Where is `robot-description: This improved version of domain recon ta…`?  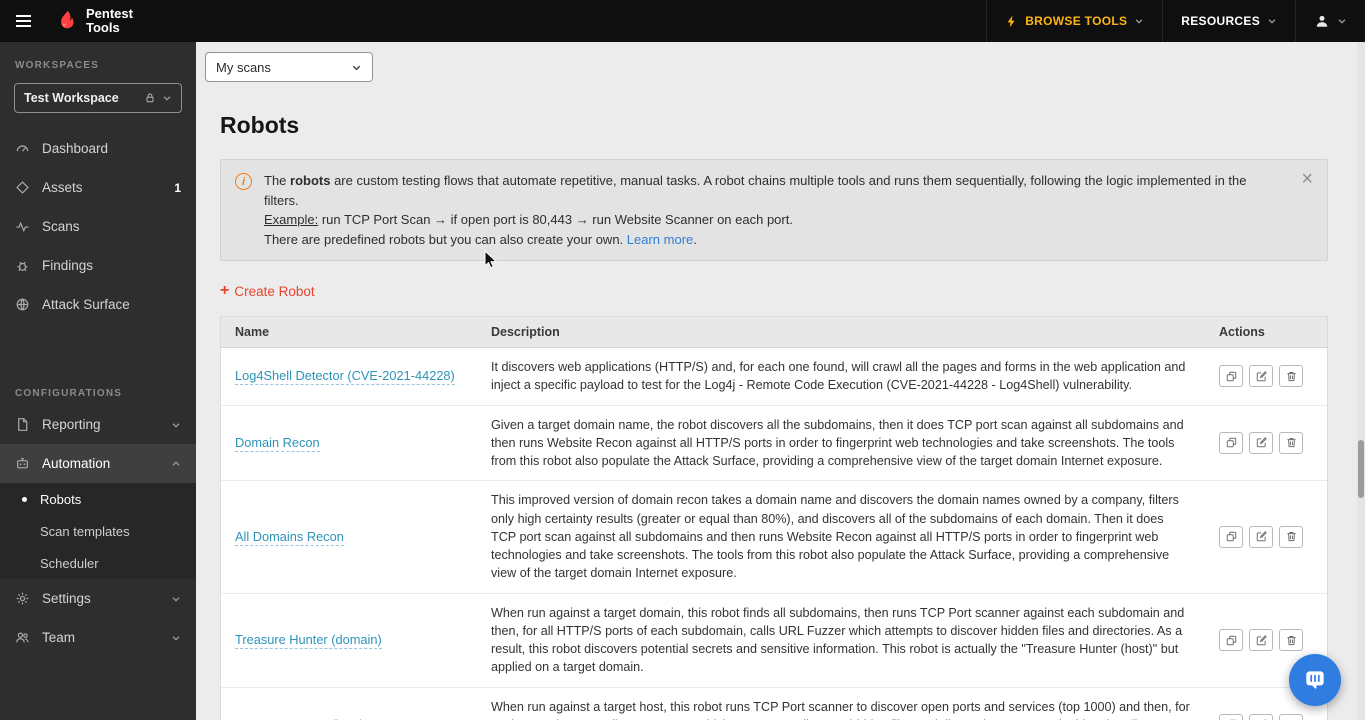 robot-description: This improved version of domain recon ta… is located at coordinates (835, 537).